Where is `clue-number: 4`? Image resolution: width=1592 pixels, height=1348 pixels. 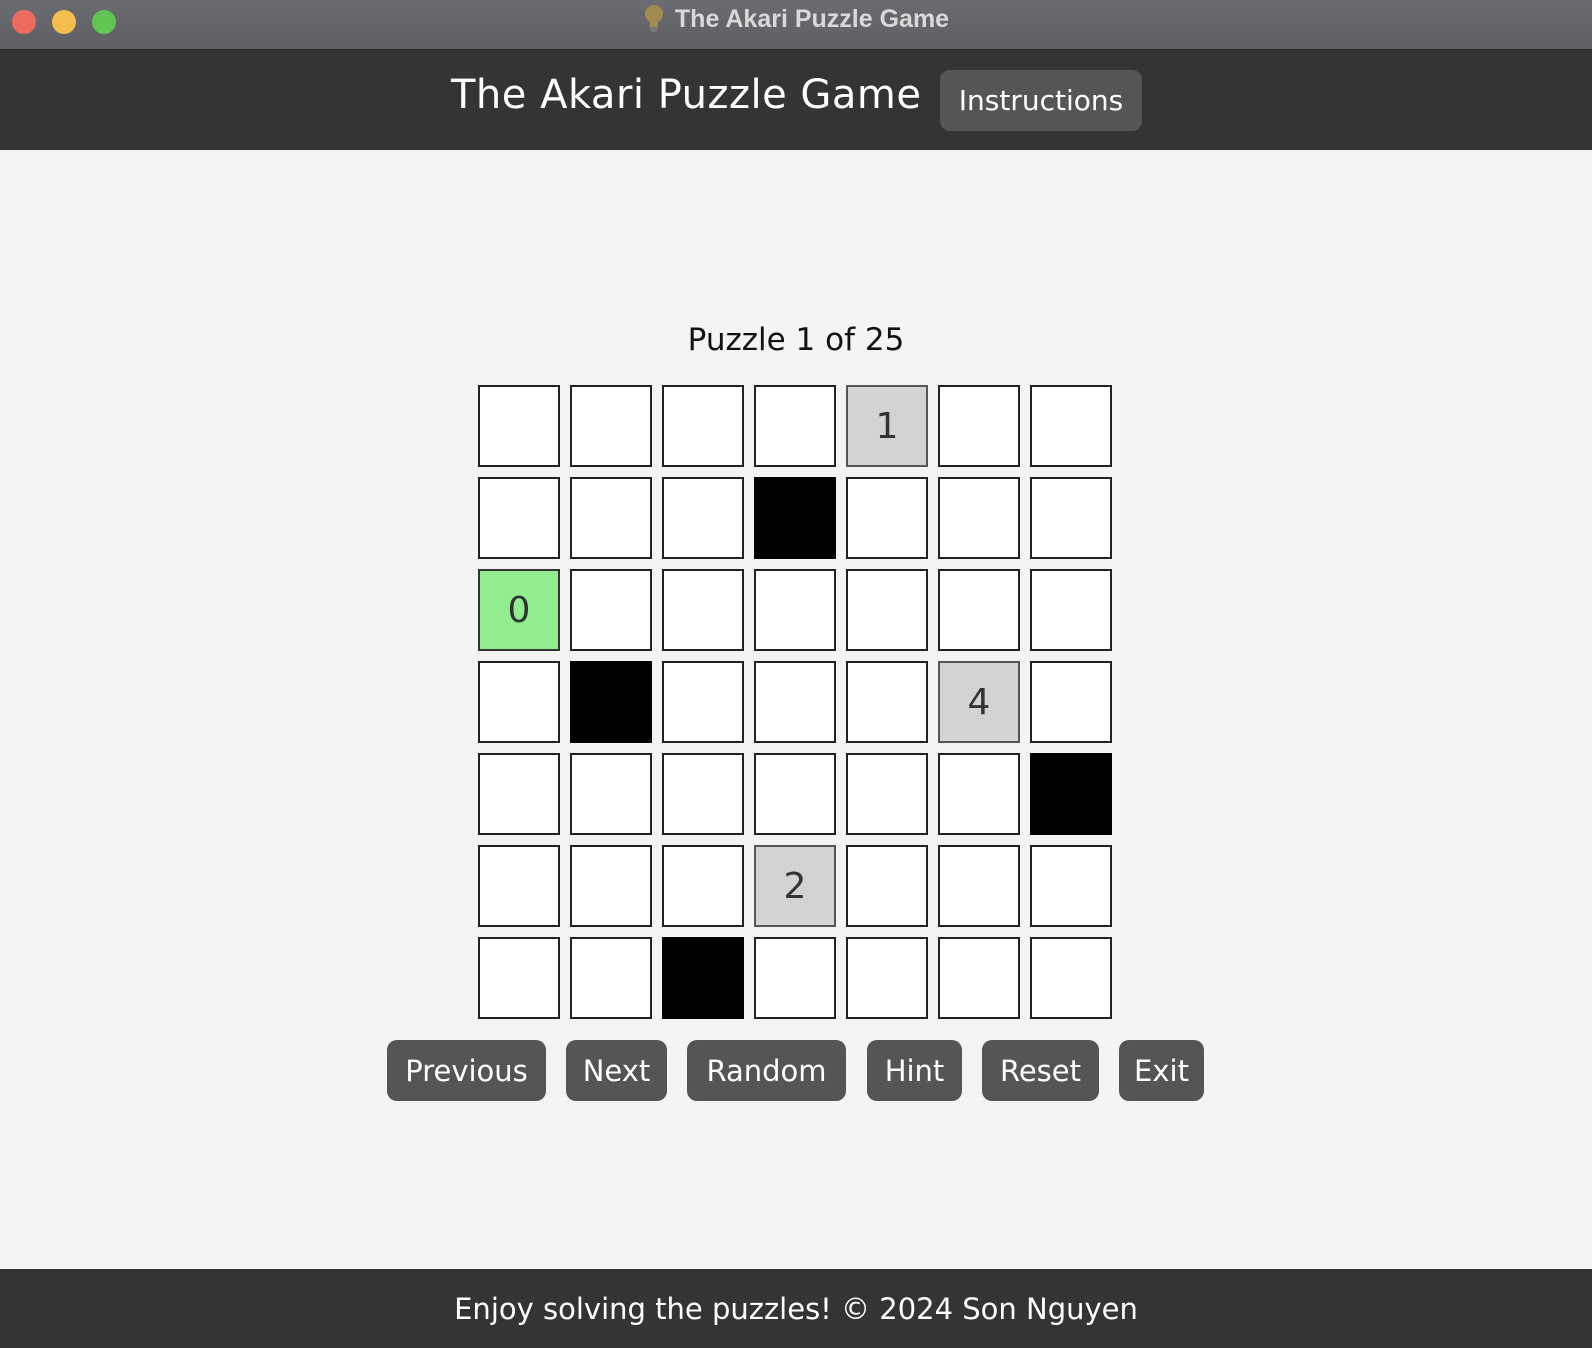 clue-number: 4 is located at coordinates (979, 702).